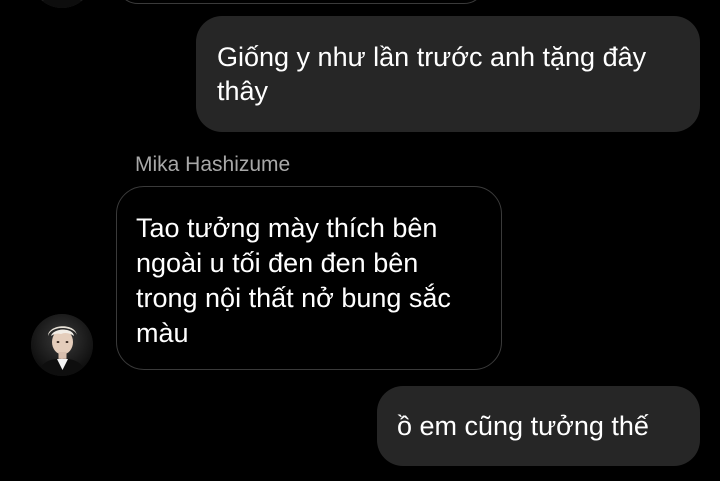  Describe the element at coordinates (523, 426) in the screenshot. I see `message-text: ồ em cũng tưởng thế` at that location.